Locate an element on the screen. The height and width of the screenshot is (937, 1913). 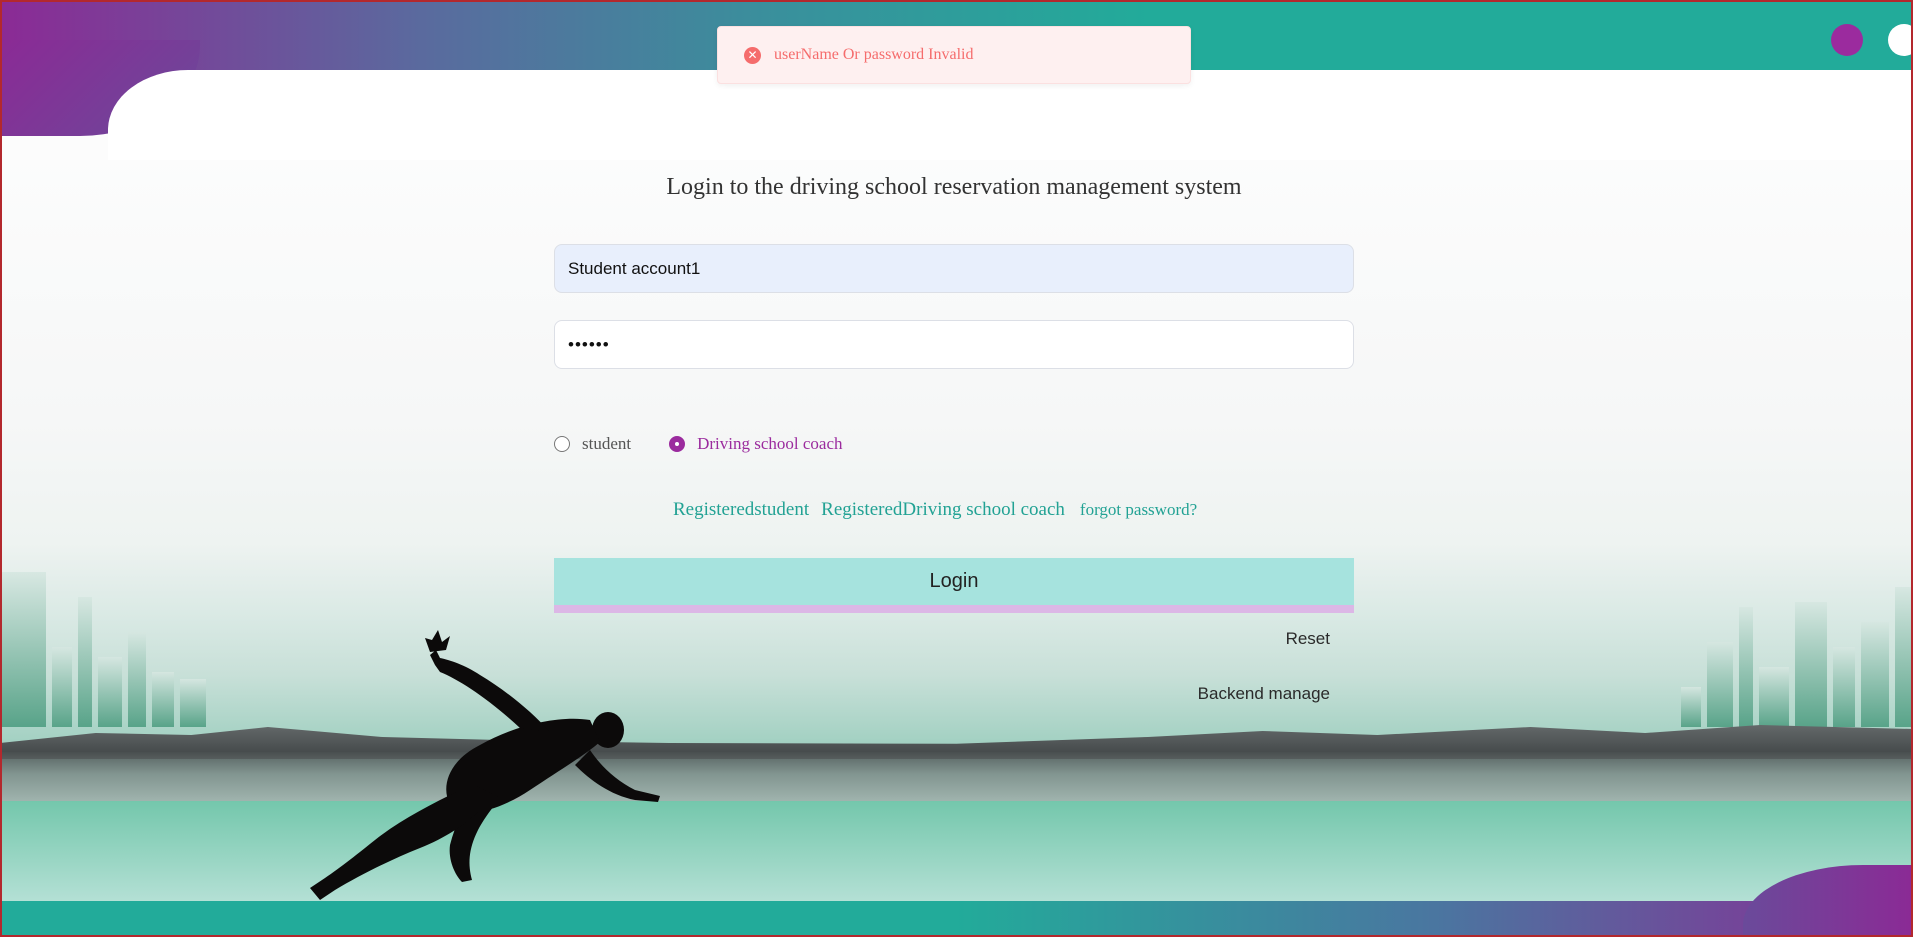
role-radio-group: student Driving school coach is located at coordinates (698, 444).